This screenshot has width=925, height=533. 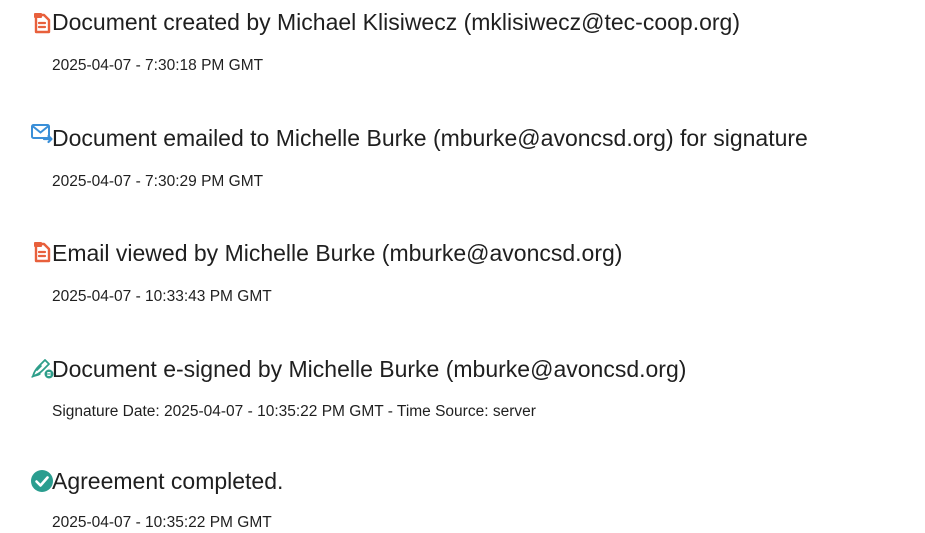 What do you see at coordinates (42, 133) in the screenshot?
I see `email-sent-icon` at bounding box center [42, 133].